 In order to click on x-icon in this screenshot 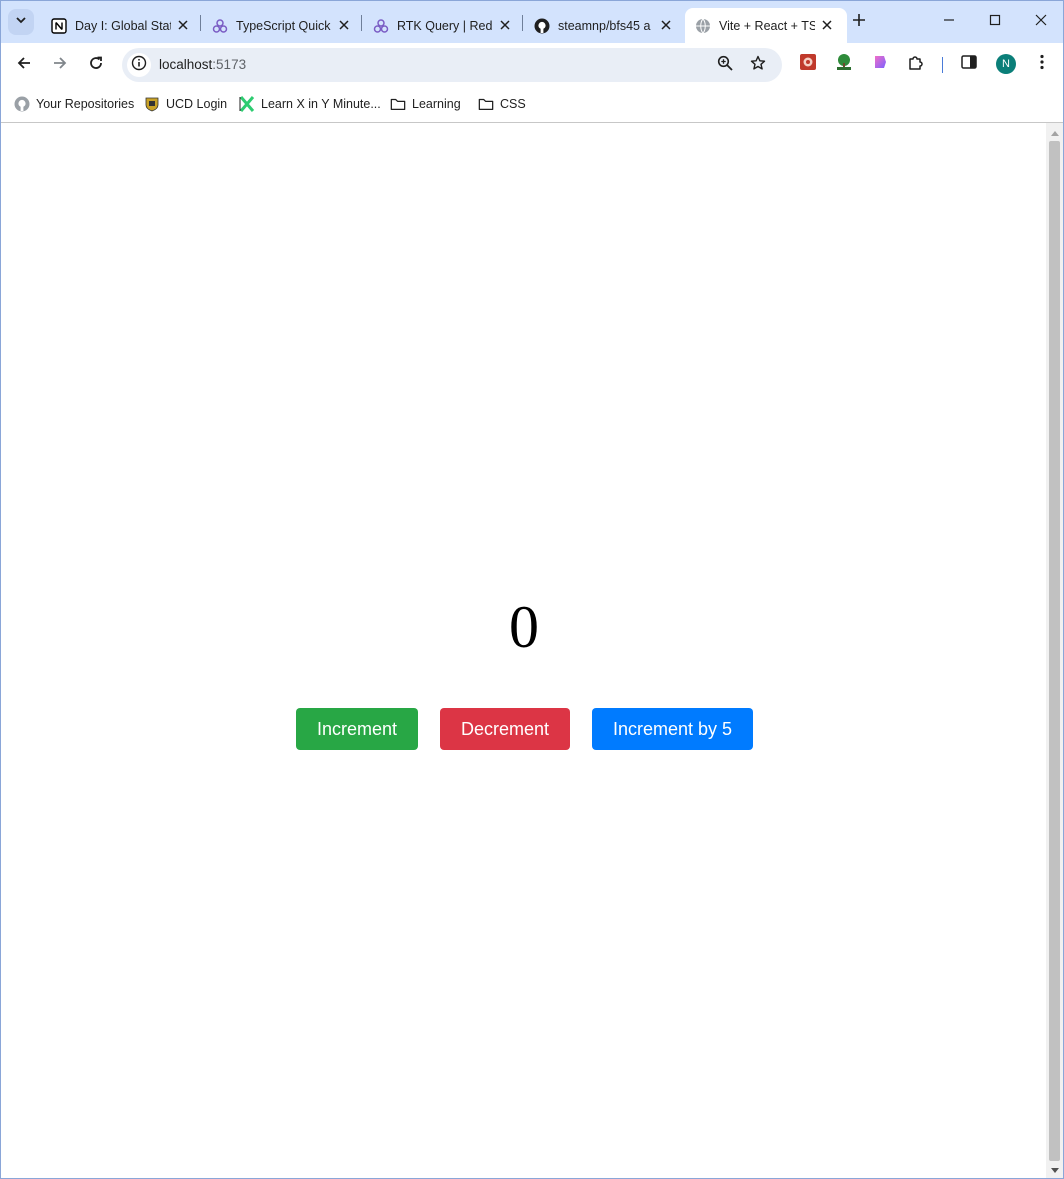, I will do `click(247, 104)`.